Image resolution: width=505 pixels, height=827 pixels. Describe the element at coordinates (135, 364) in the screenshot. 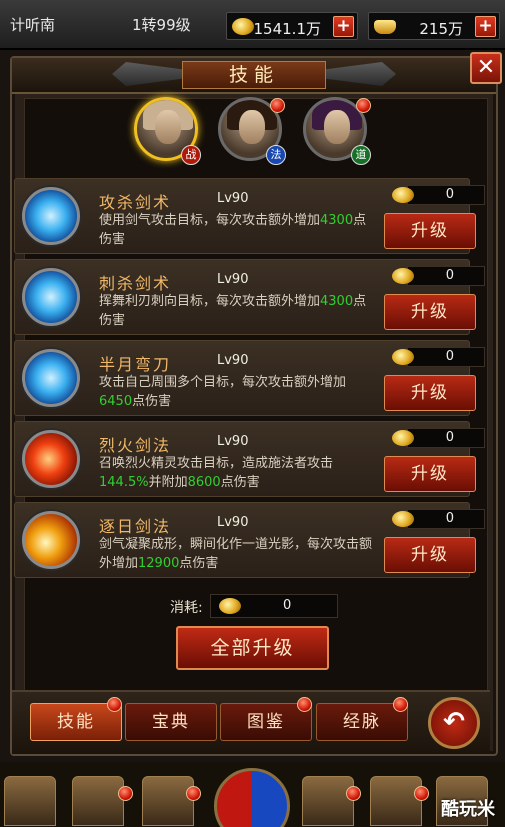

I see `skill-name: 半月弯刀` at that location.